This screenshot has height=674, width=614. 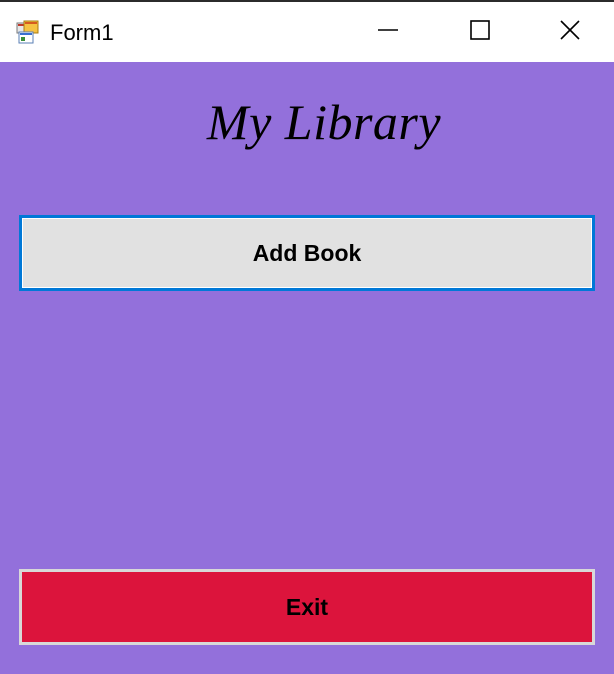 I want to click on add-book-button: Add Book, so click(x=307, y=253).